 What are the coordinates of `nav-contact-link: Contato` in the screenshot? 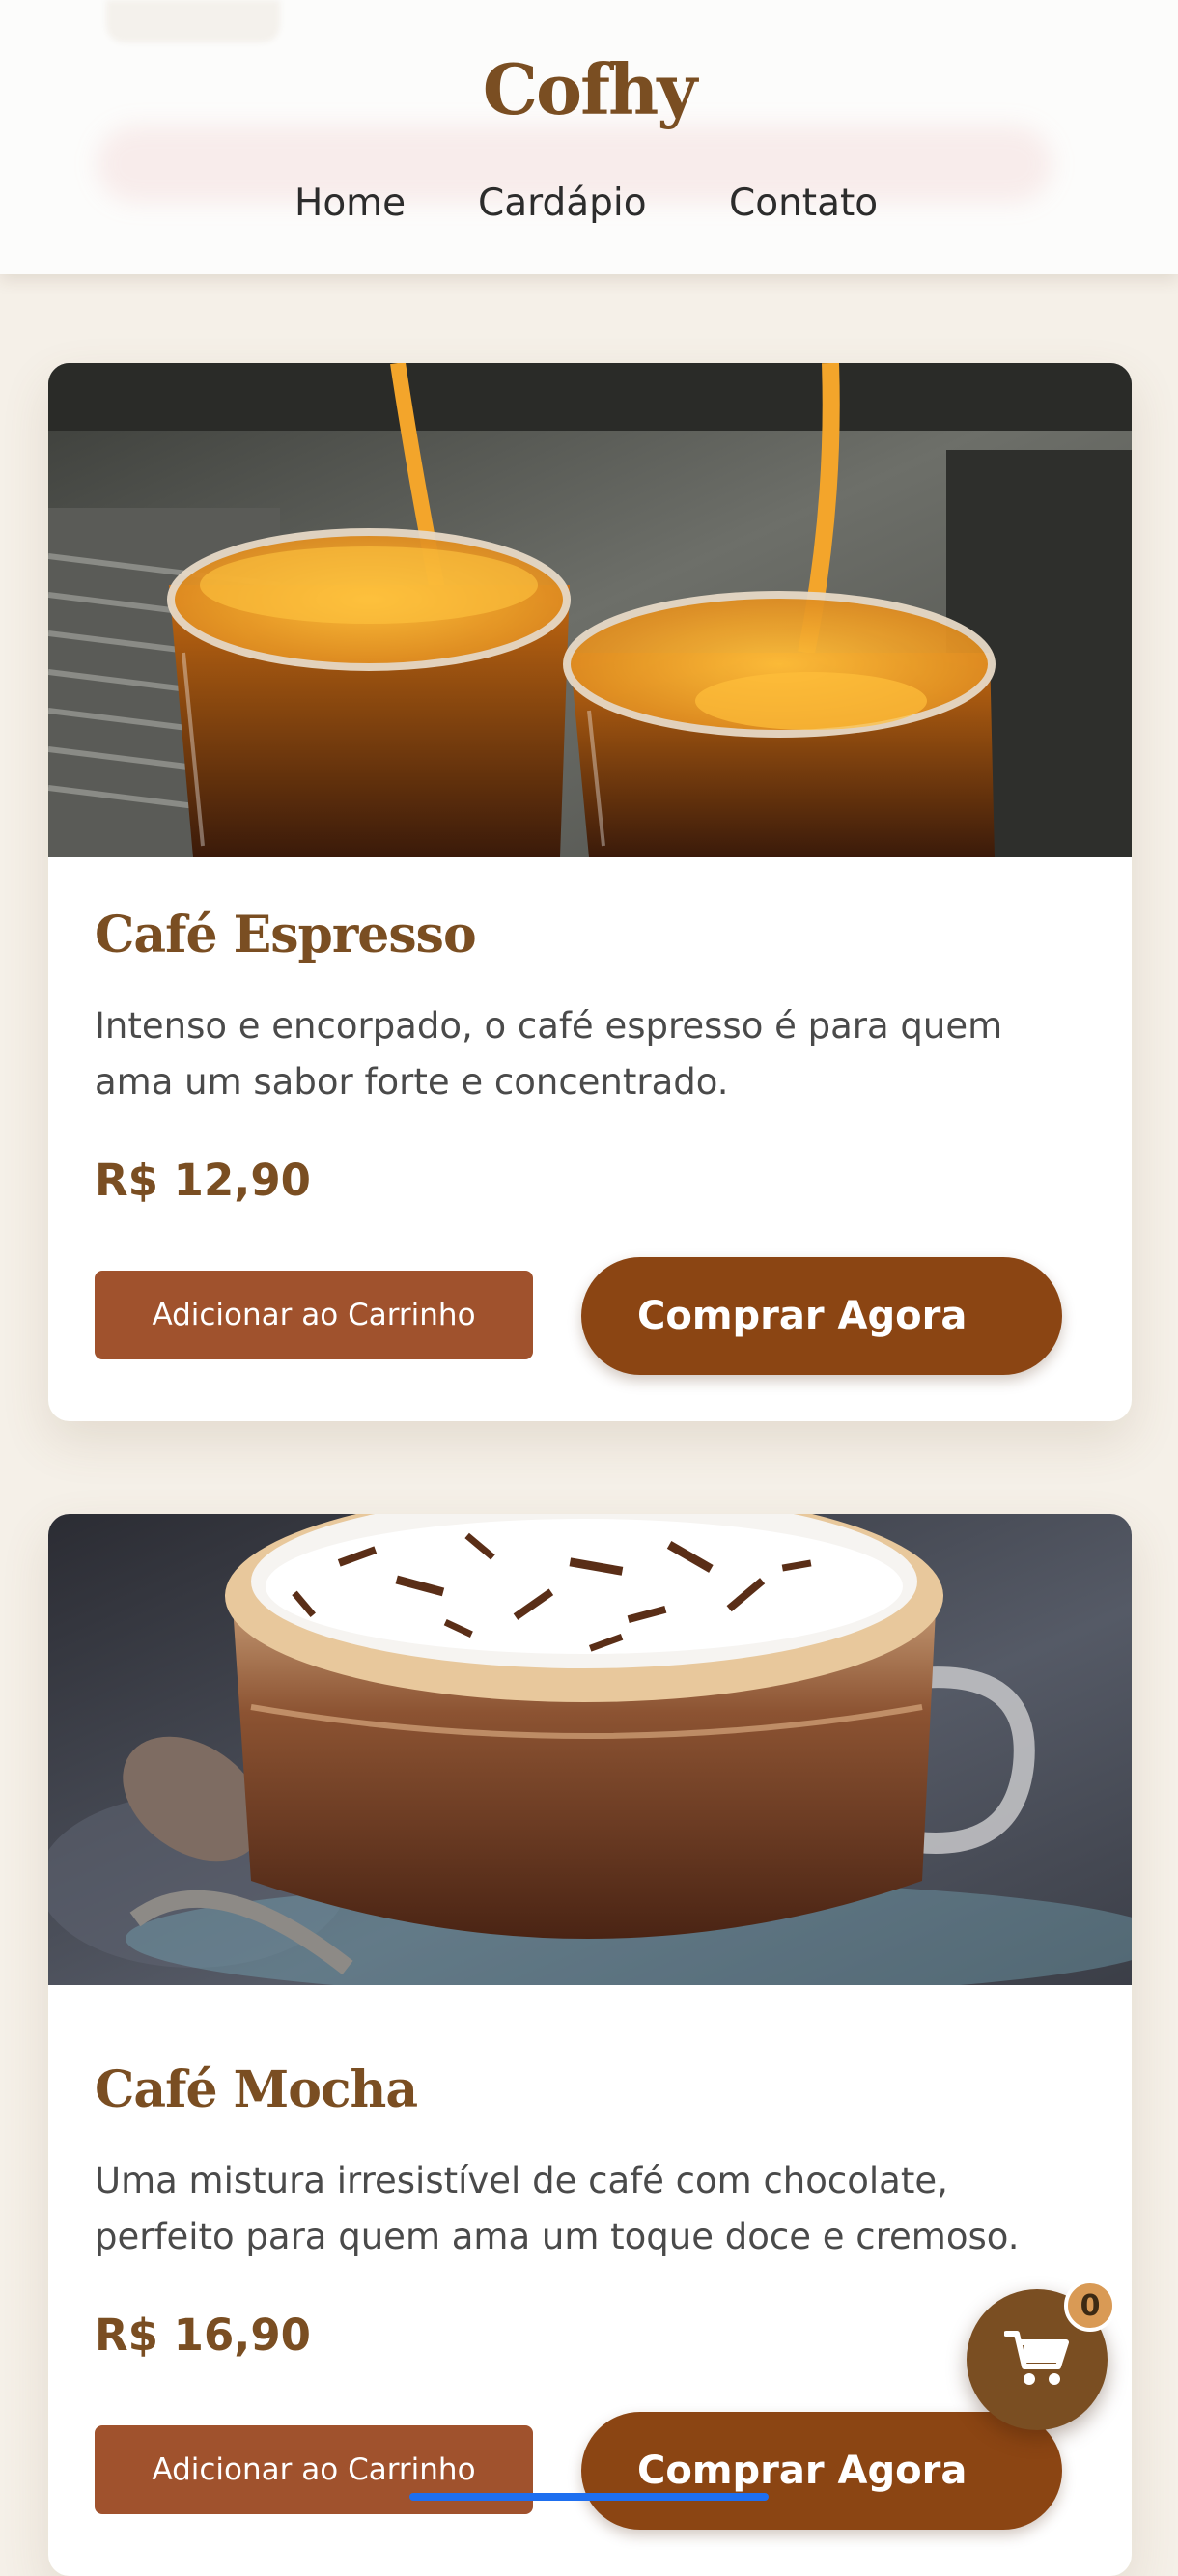 It's located at (803, 204).